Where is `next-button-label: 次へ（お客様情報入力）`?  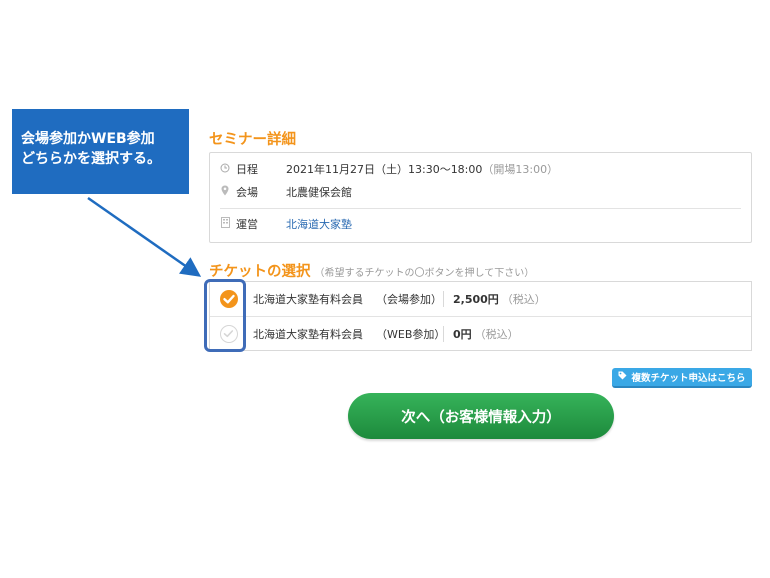 next-button-label: 次へ（お客様情報入力） is located at coordinates (481, 417).